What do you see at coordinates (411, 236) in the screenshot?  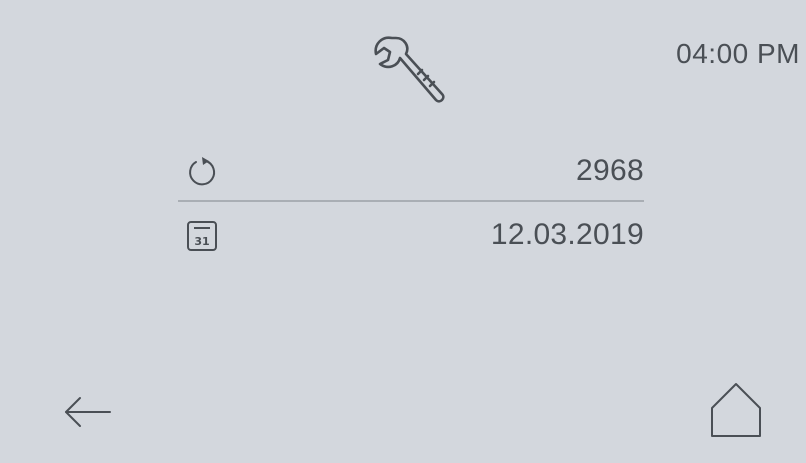 I see `date-row: 31 12.03.2019` at bounding box center [411, 236].